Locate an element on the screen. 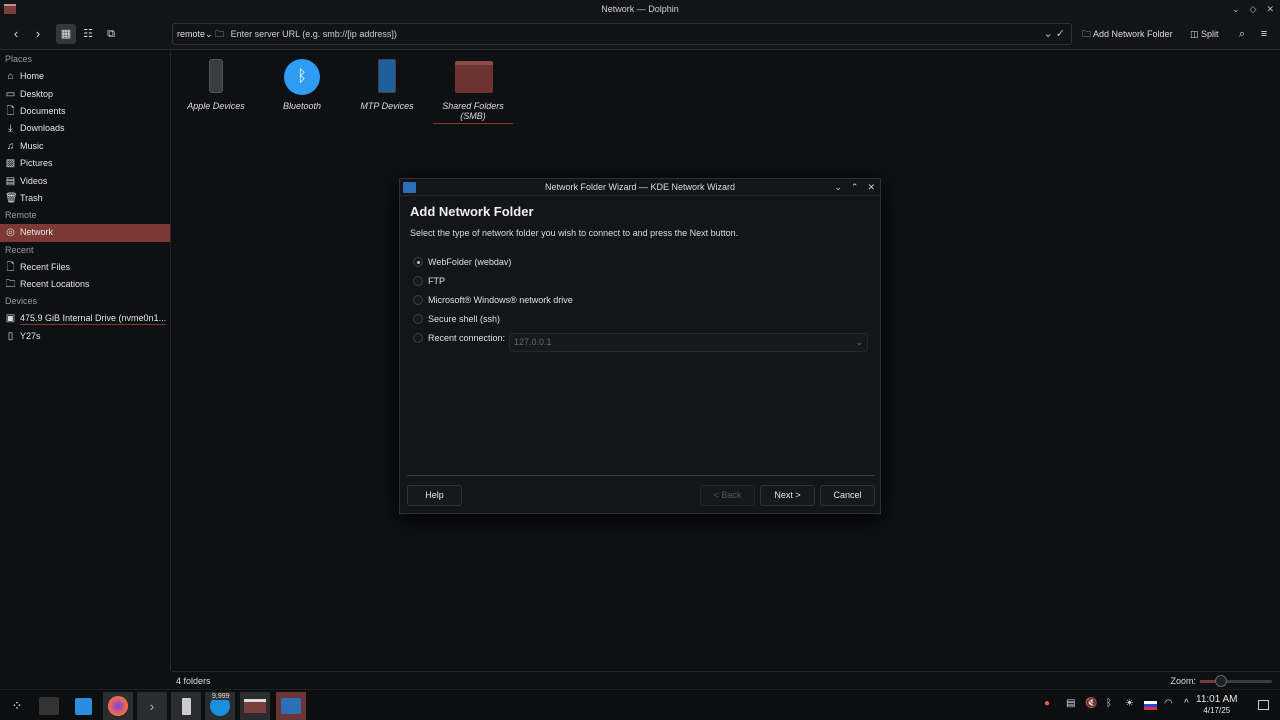 The image size is (1280, 720). show-desktop-icon is located at coordinates (1263, 705).